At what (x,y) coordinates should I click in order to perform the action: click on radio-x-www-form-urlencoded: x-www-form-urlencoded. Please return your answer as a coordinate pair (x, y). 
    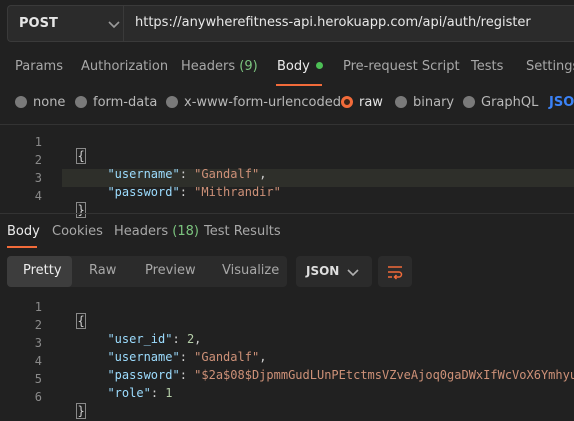
    Looking at the image, I should click on (253, 103).